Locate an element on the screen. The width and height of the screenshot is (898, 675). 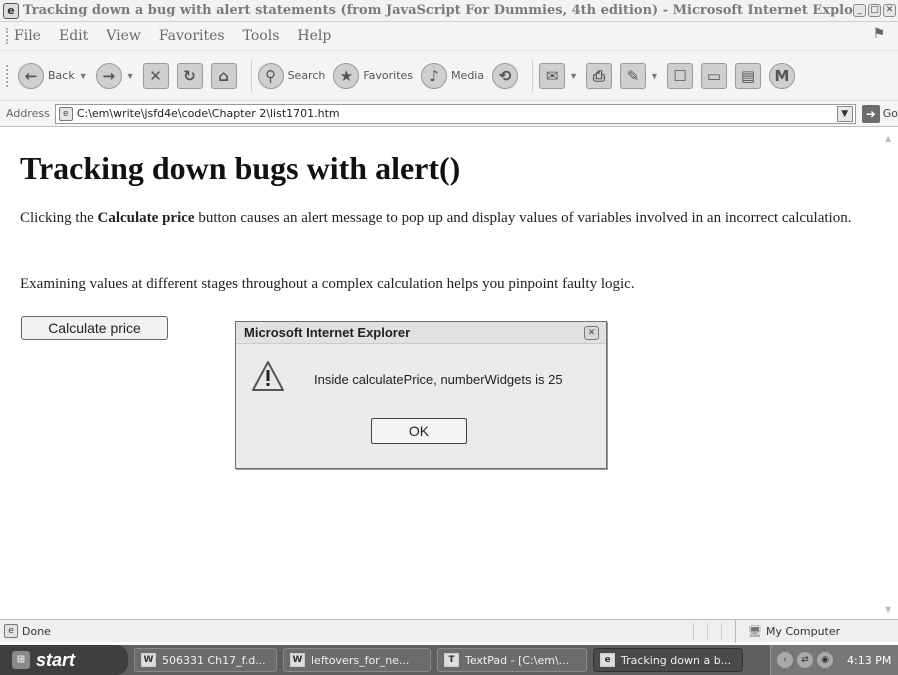
status-text: Done is located at coordinates (36, 631).